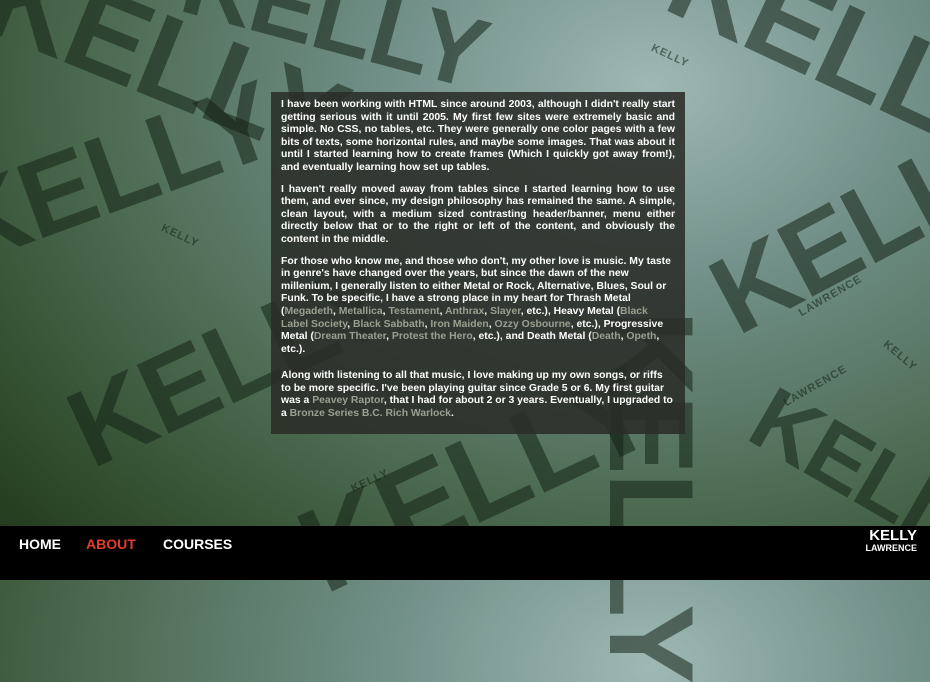 The width and height of the screenshot is (930, 682). What do you see at coordinates (548, 337) in the screenshot?
I see `death-label: and Death Metal (` at bounding box center [548, 337].